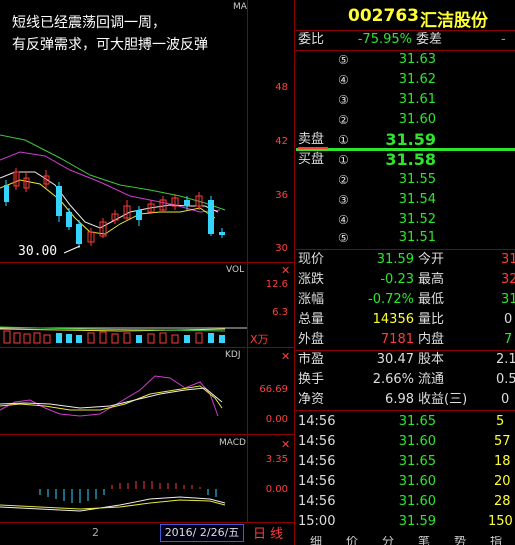 The width and height of the screenshot is (515, 545). What do you see at coordinates (38, 251) in the screenshot?
I see `low-marker-label: 30.00` at bounding box center [38, 251].